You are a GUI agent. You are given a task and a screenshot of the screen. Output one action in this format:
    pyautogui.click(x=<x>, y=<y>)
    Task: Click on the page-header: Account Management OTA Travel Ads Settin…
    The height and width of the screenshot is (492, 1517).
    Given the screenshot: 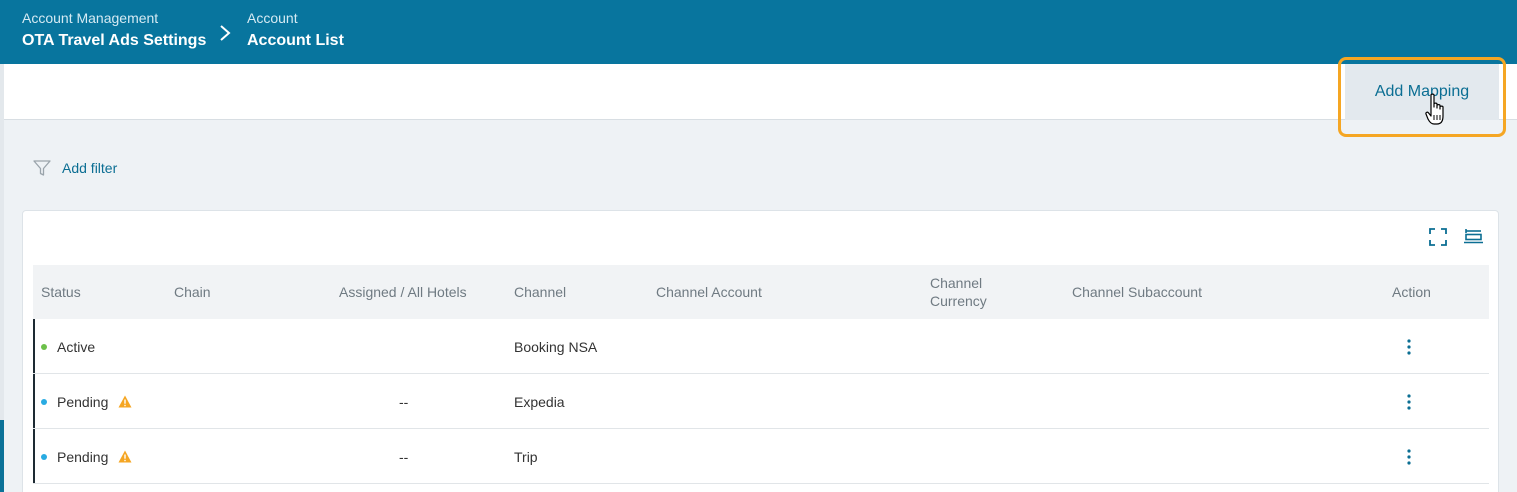 What is the action you would take?
    pyautogui.click(x=758, y=32)
    